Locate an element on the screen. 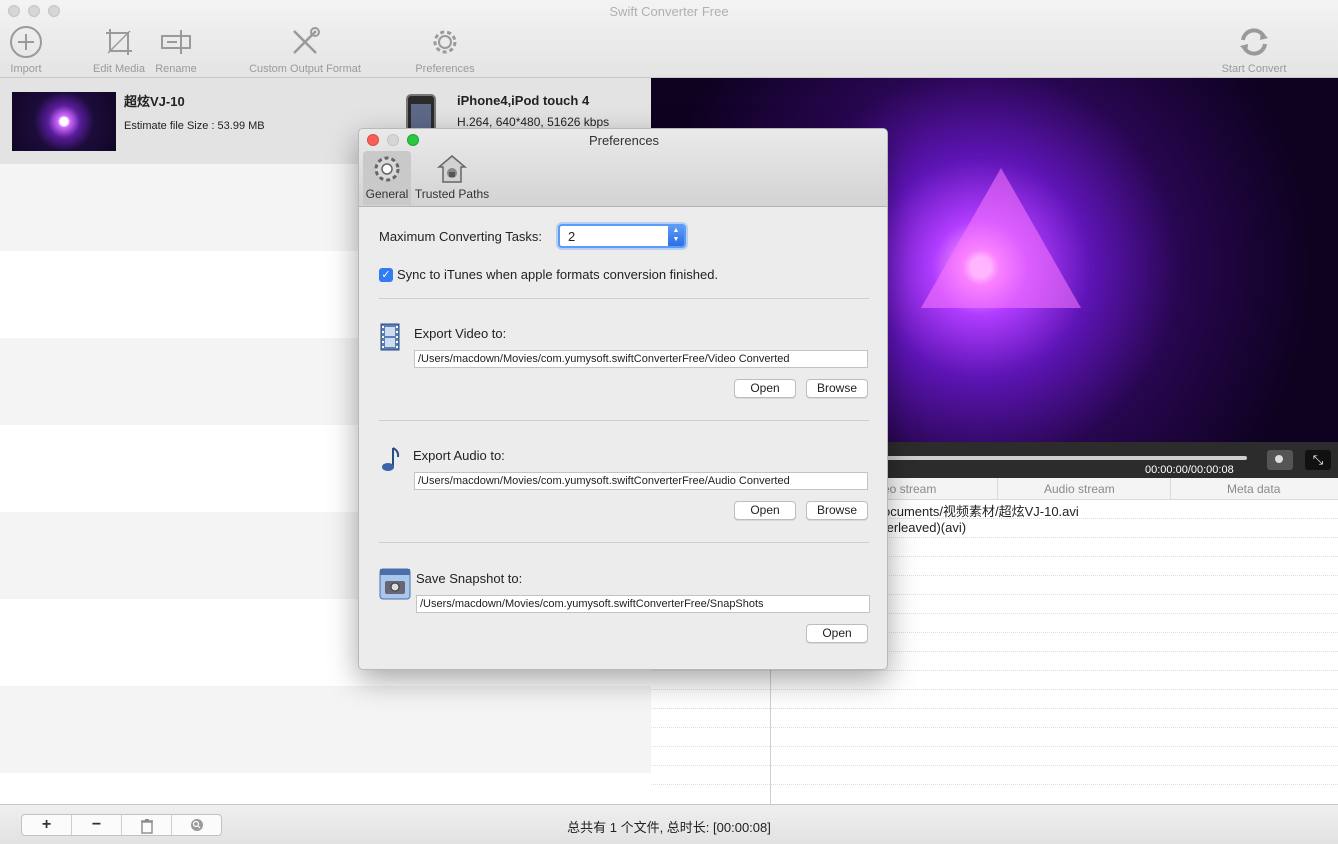  music-note-icon is located at coordinates (391, 459).